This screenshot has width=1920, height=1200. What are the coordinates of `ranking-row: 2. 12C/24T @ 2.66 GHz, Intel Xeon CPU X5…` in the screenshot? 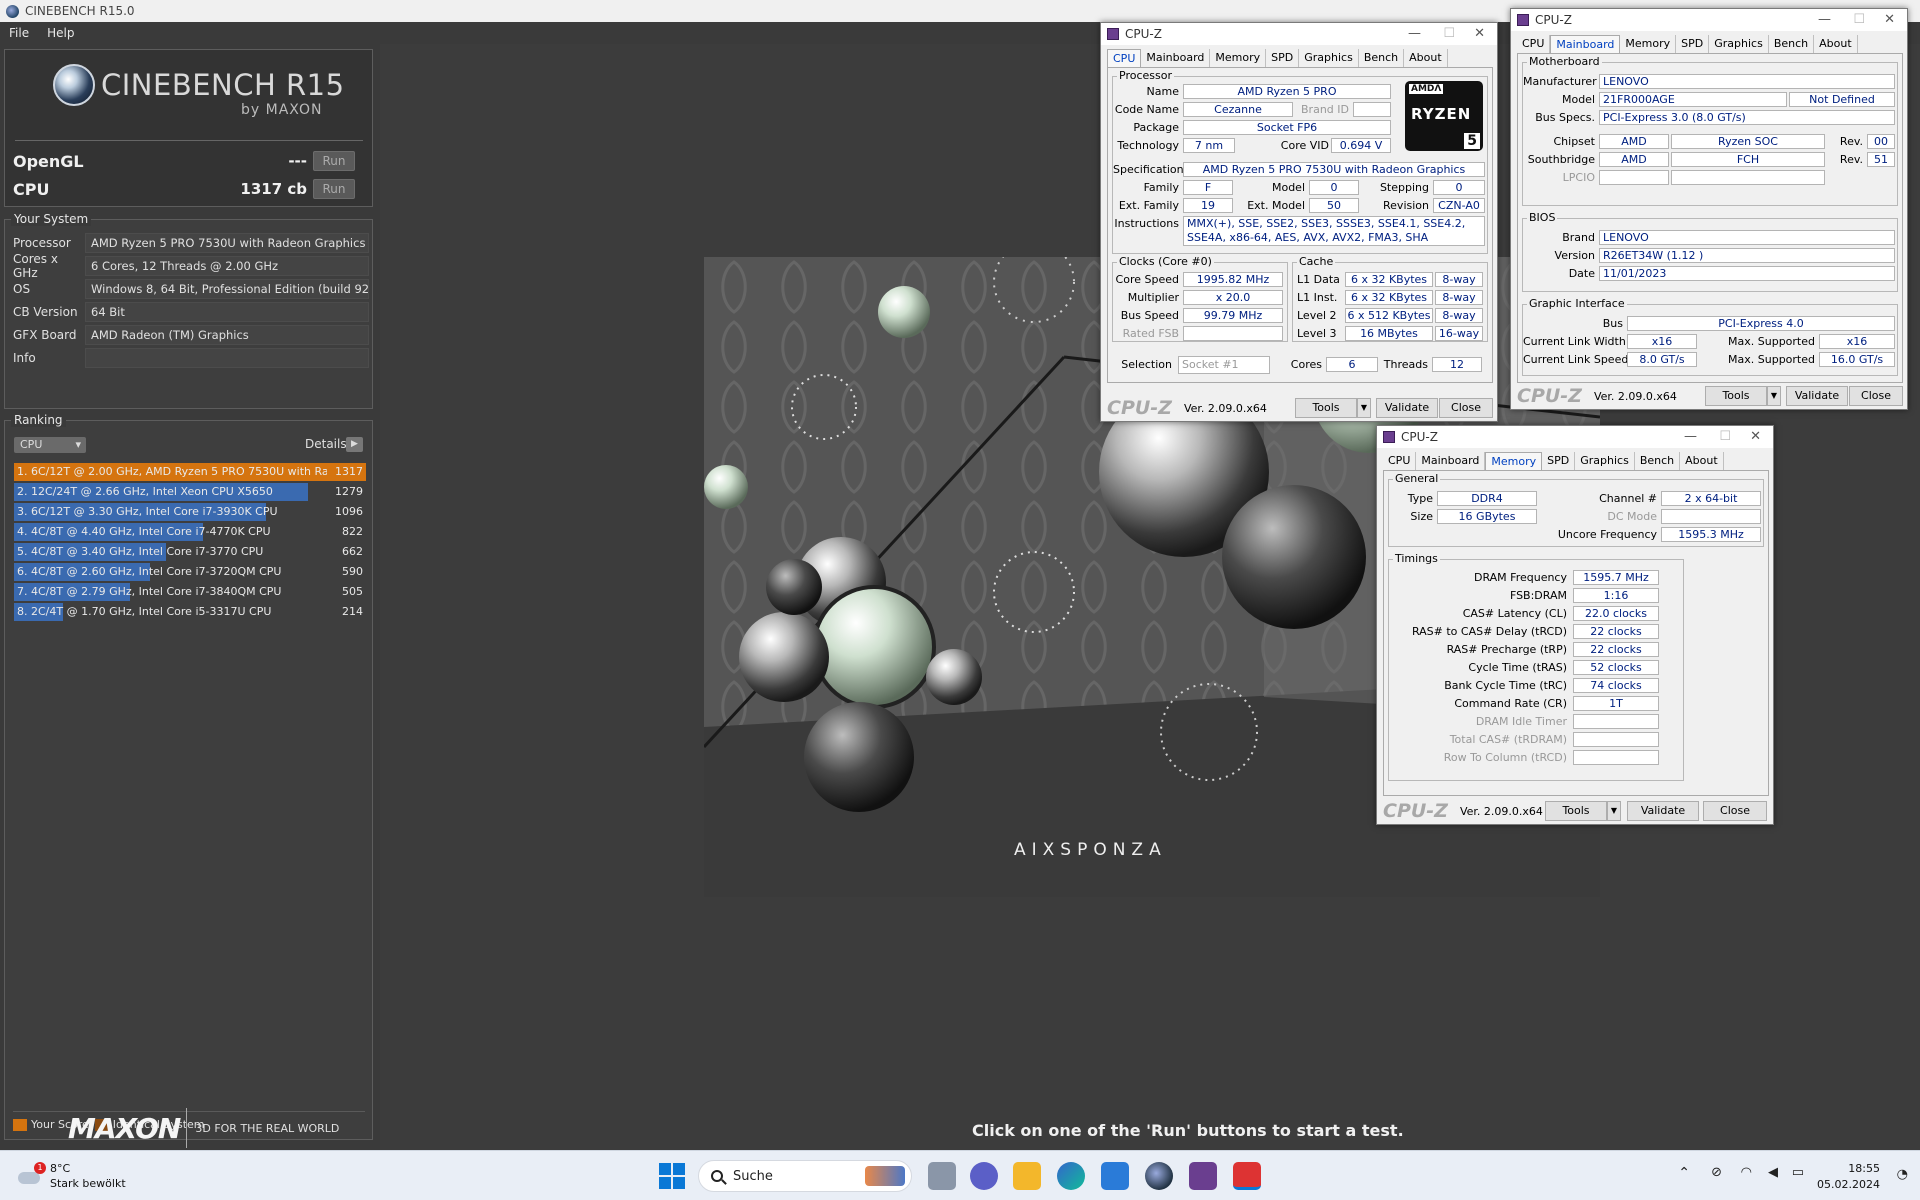 It's located at (190, 492).